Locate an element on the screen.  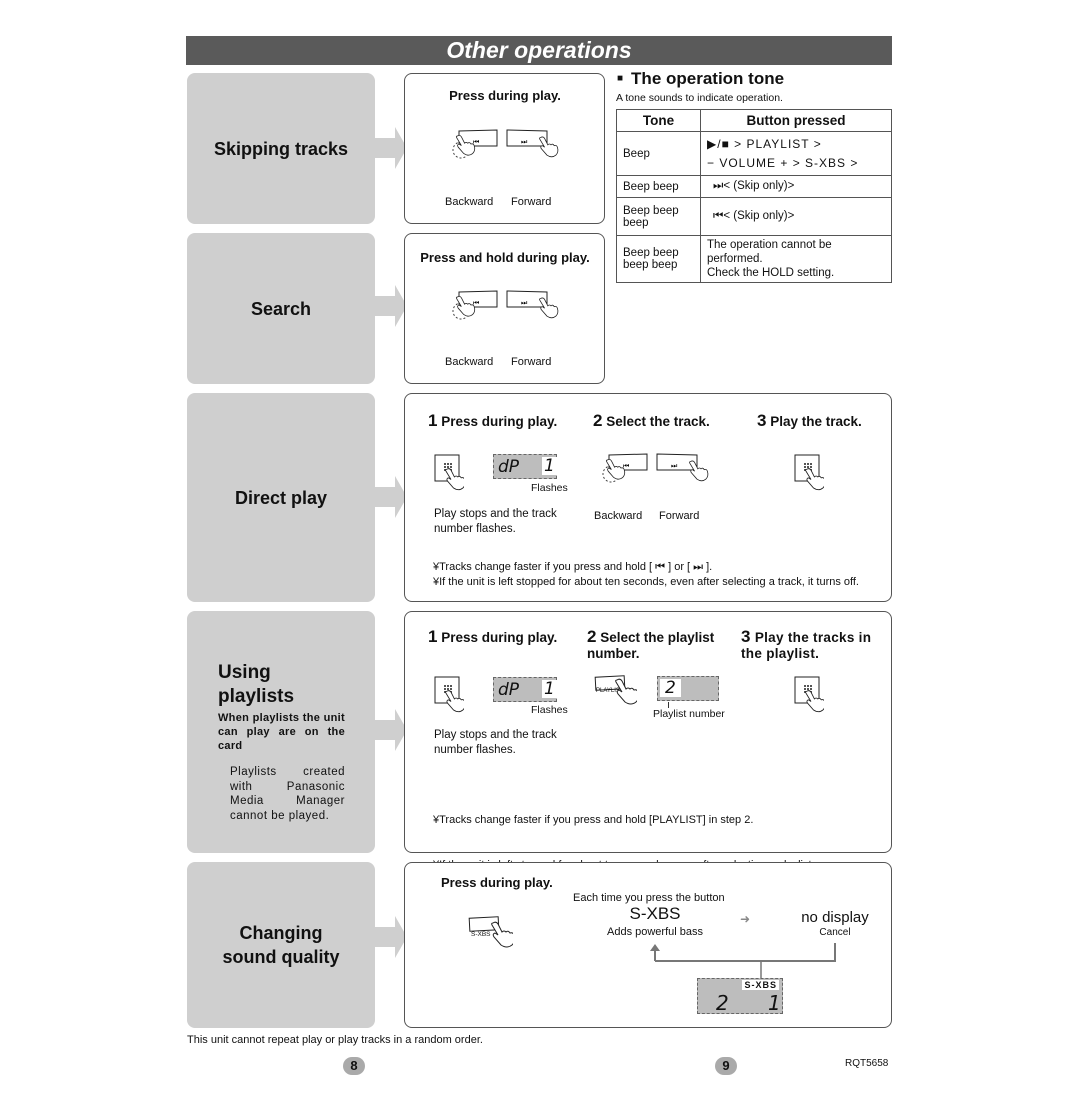
search-label: Search is located at coordinates (281, 308).